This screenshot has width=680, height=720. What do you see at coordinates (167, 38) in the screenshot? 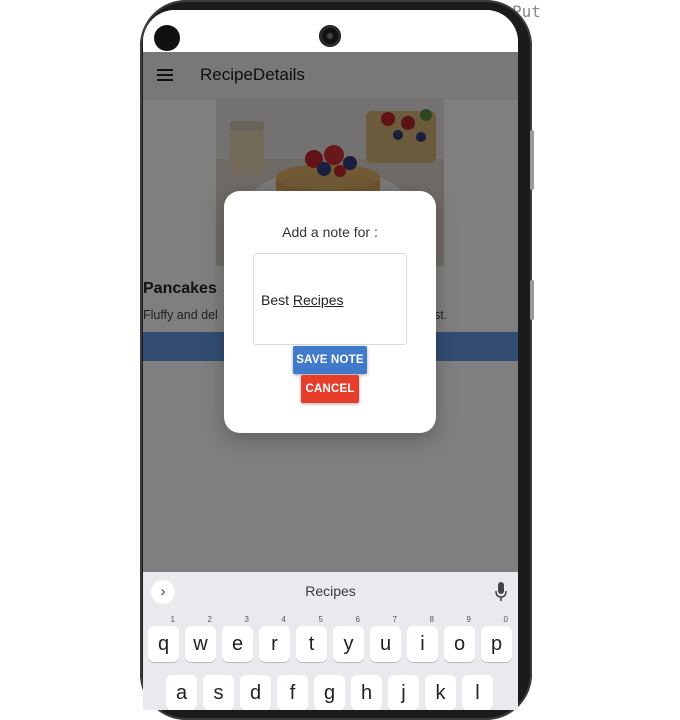
I see `camera-cutout-icon` at bounding box center [167, 38].